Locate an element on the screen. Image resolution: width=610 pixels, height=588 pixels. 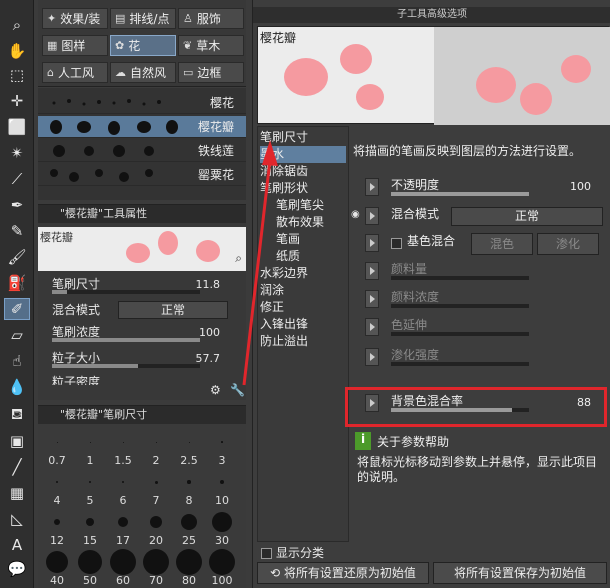
category-item: 消除锯齿 is located at coordinates (284, 171).